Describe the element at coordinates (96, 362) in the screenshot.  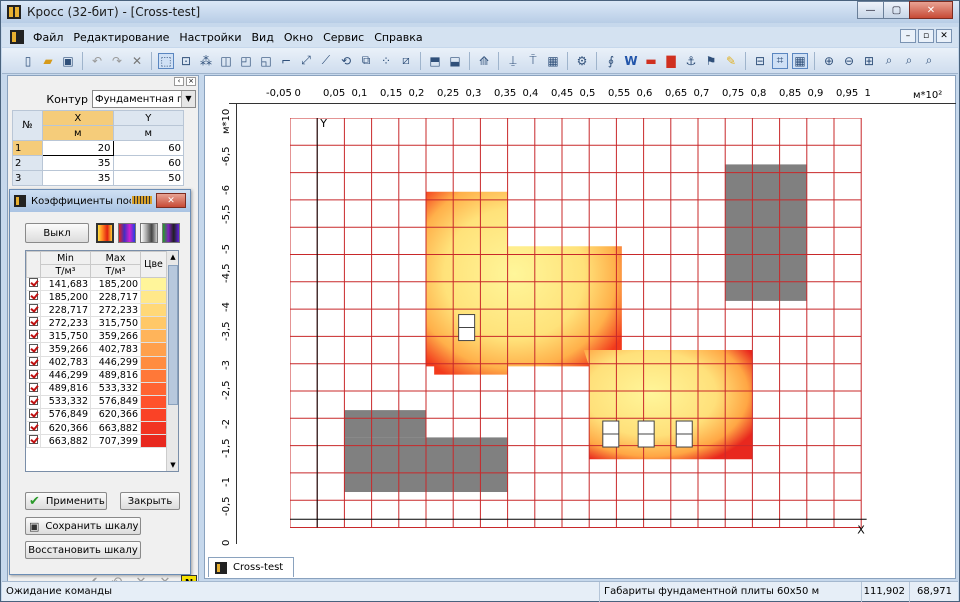
I see `scale-row: 402,783 446,299` at that location.